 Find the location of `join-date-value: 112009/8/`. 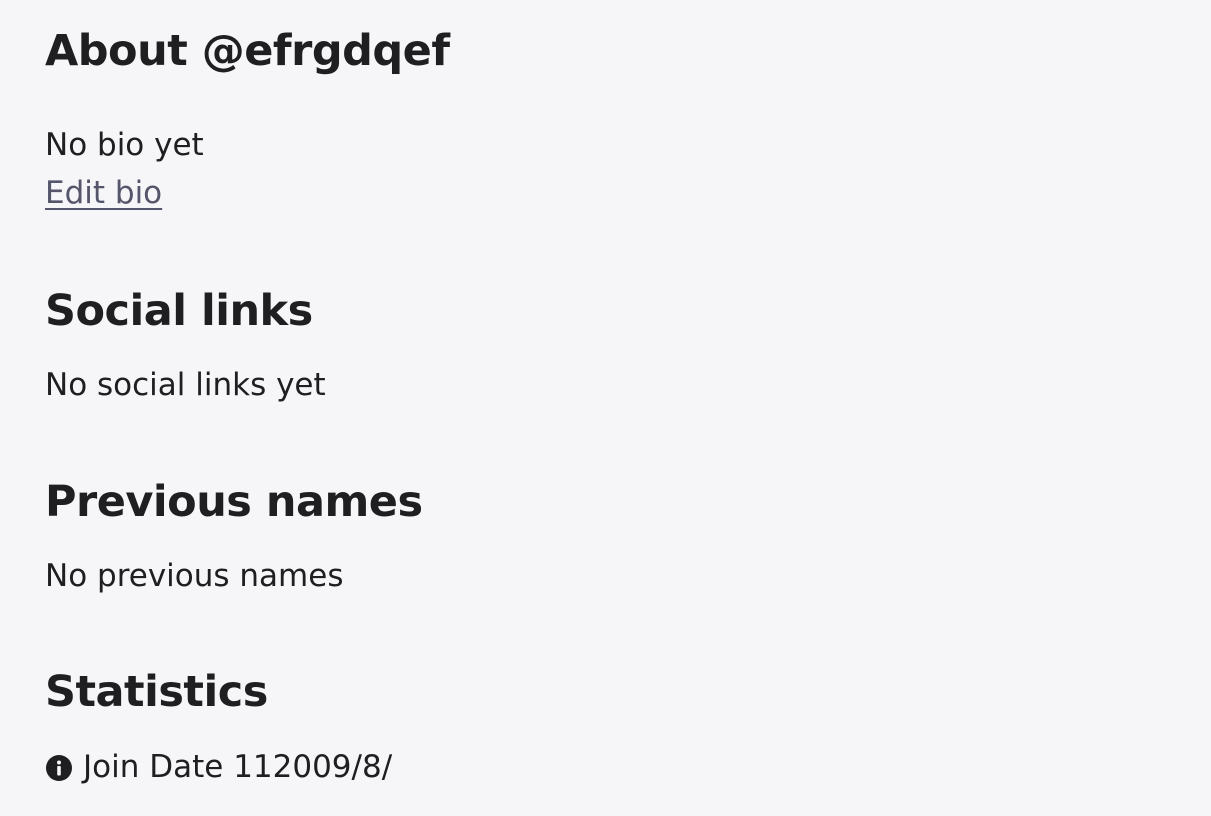

join-date-value: 112009/8/ is located at coordinates (313, 767).